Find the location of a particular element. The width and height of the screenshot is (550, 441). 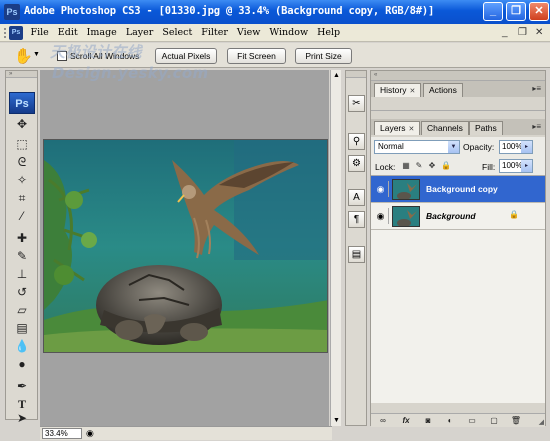

toolbox-grip: » is located at coordinates (21, 74).